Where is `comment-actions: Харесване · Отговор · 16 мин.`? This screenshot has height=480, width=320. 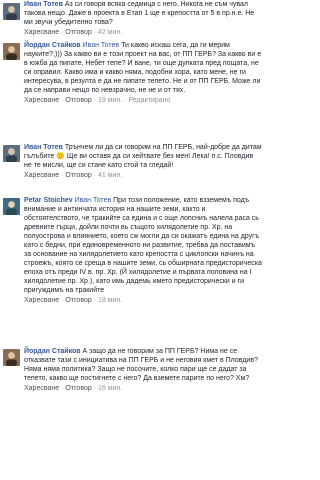
comment-actions: Харесване · Отговор · 16 мин. is located at coordinates (73, 388).